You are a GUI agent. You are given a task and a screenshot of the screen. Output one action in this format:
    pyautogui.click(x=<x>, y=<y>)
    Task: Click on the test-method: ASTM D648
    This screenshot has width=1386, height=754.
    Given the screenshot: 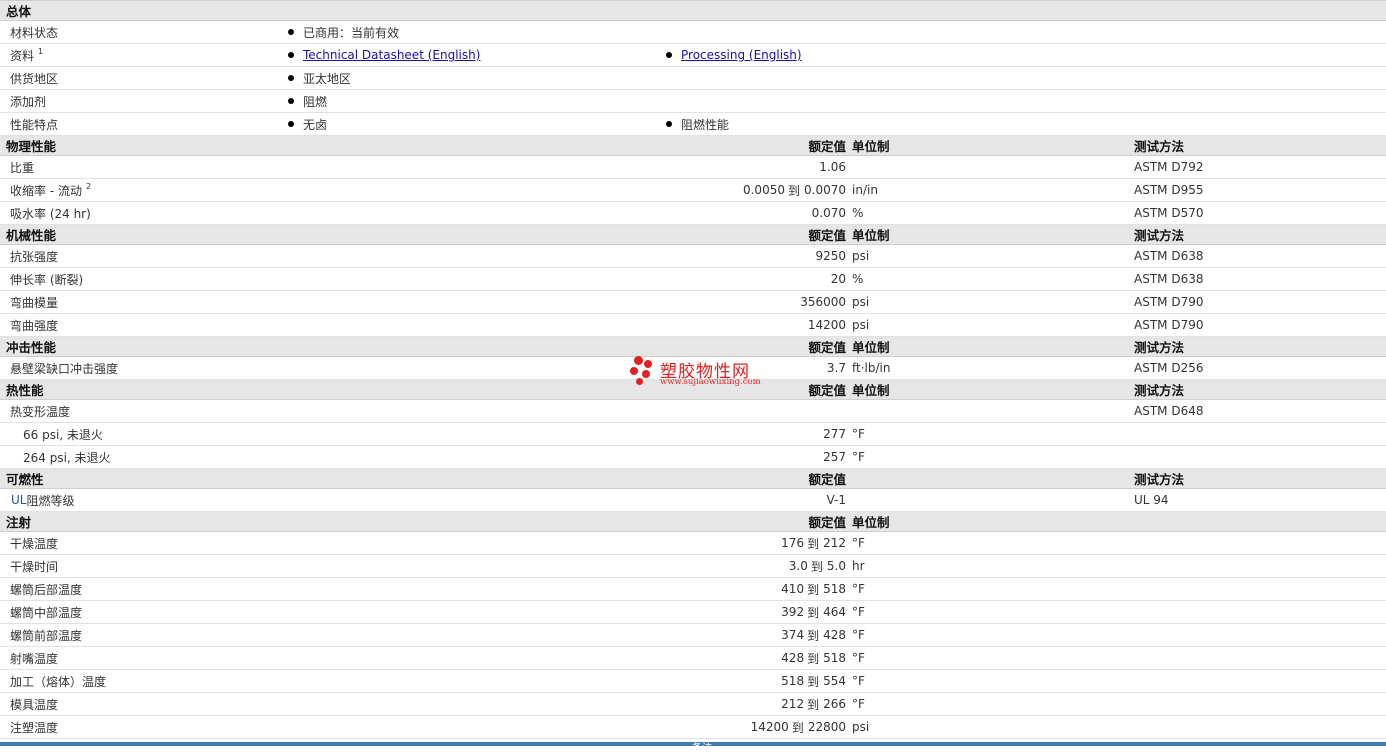 What is the action you would take?
    pyautogui.click(x=1169, y=411)
    